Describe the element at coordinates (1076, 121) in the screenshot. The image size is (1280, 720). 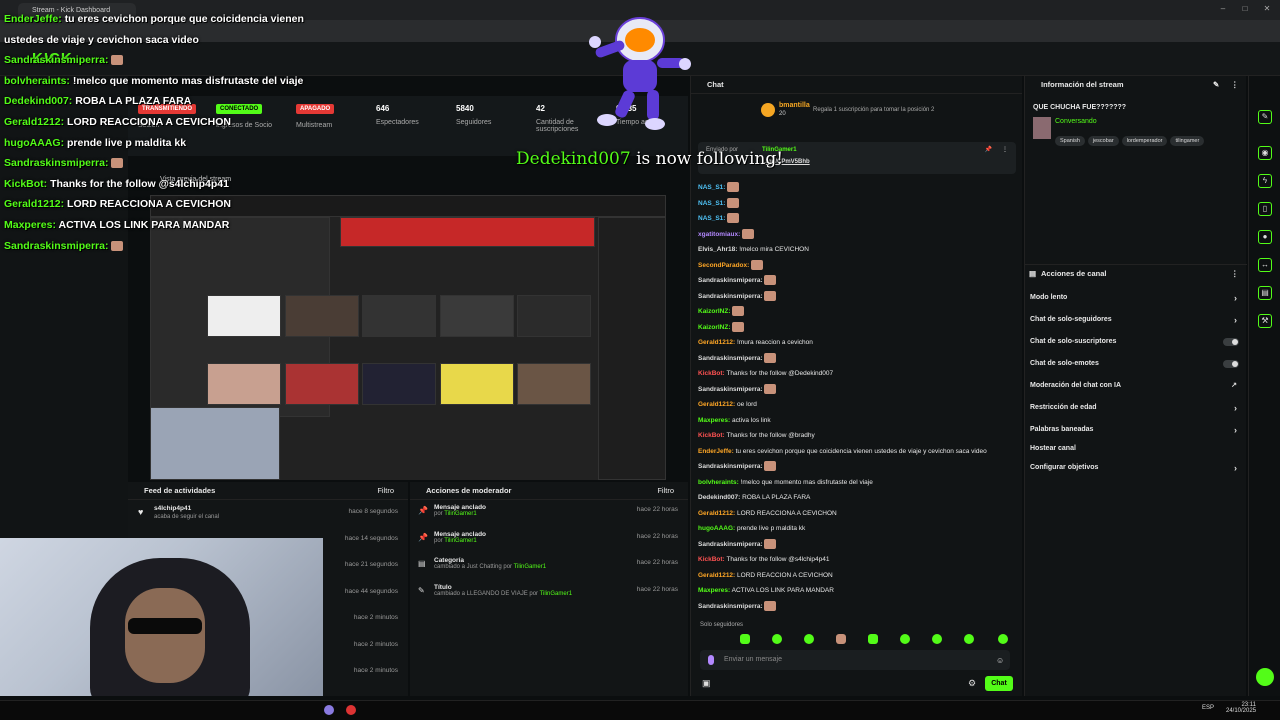
I see `stream-category: Conversando` at that location.